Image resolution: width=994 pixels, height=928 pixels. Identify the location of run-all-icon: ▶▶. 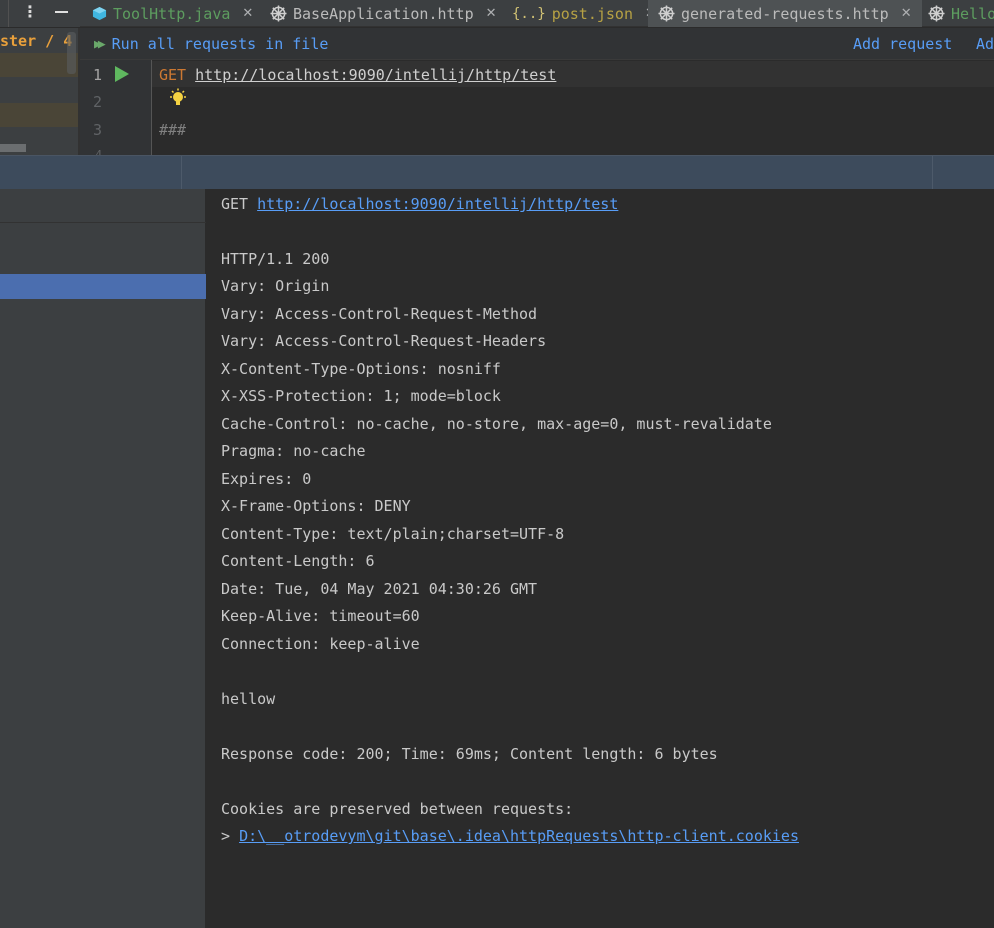
(99, 44).